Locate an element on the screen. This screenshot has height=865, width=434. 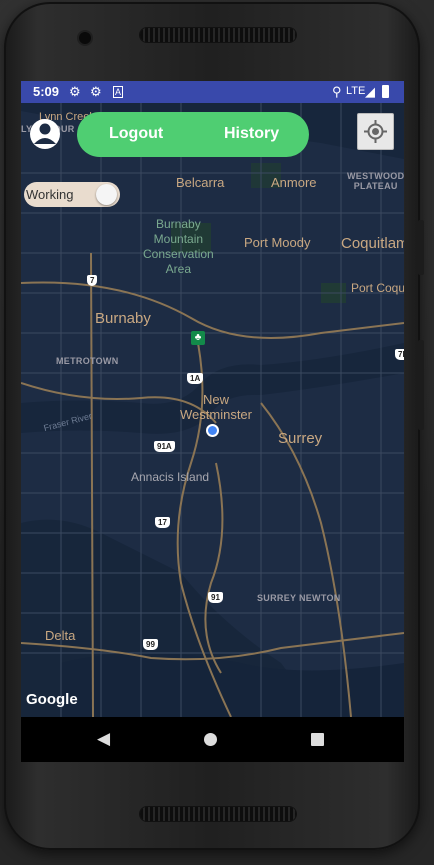
route-shield: 7B is located at coordinates (399, 354).